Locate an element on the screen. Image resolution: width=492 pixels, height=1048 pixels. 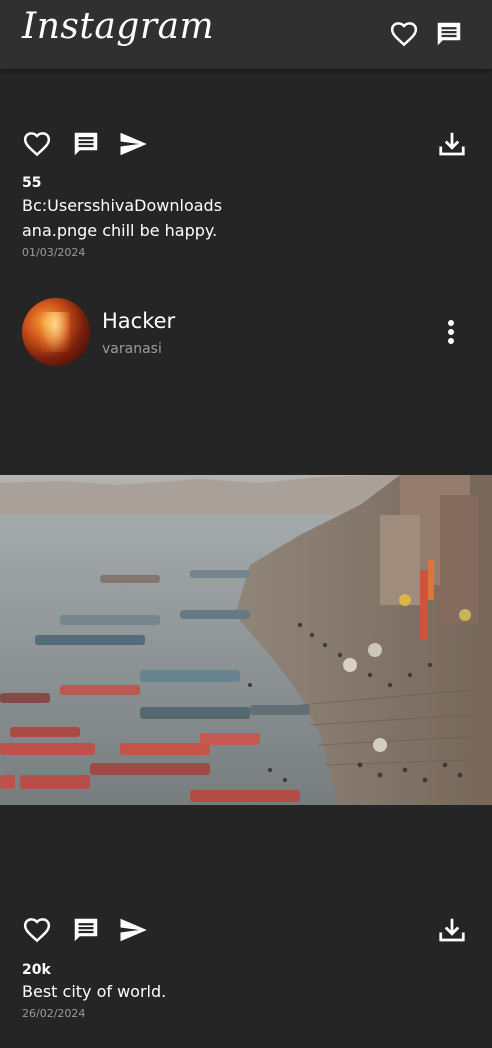
post-caption-line2: ana.pnge chill be happy. is located at coordinates (120, 230).